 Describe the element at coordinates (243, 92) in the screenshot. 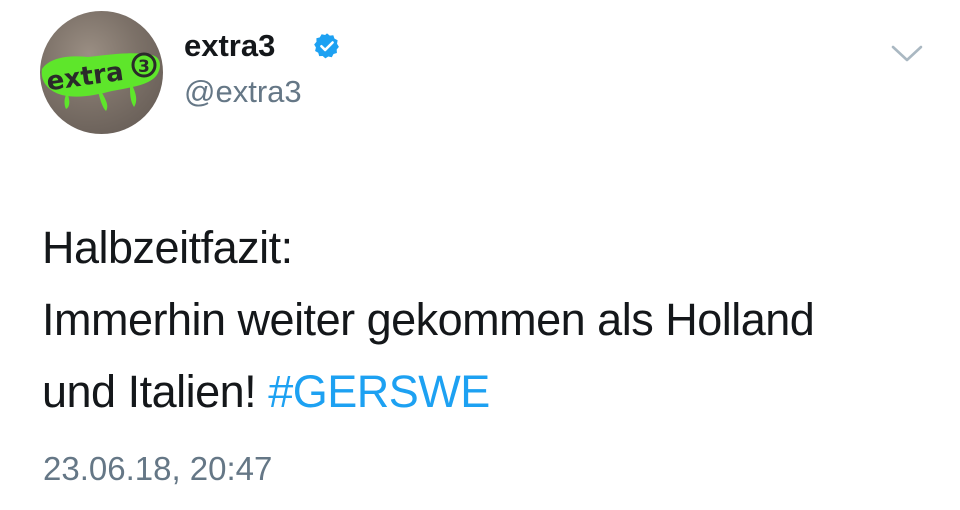

I see `user-handle: @extra3` at that location.